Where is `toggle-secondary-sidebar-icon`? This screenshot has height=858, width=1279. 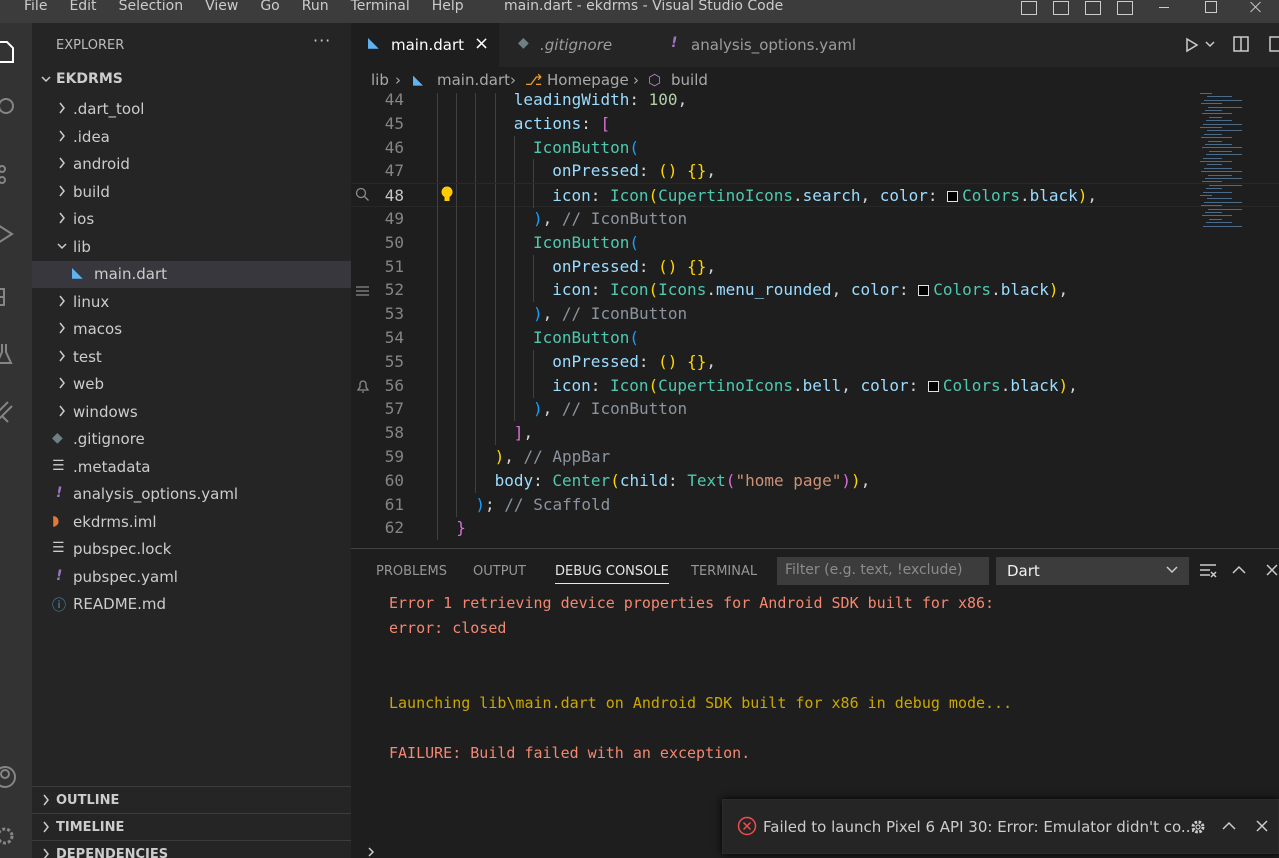 toggle-secondary-sidebar-icon is located at coordinates (1093, 7).